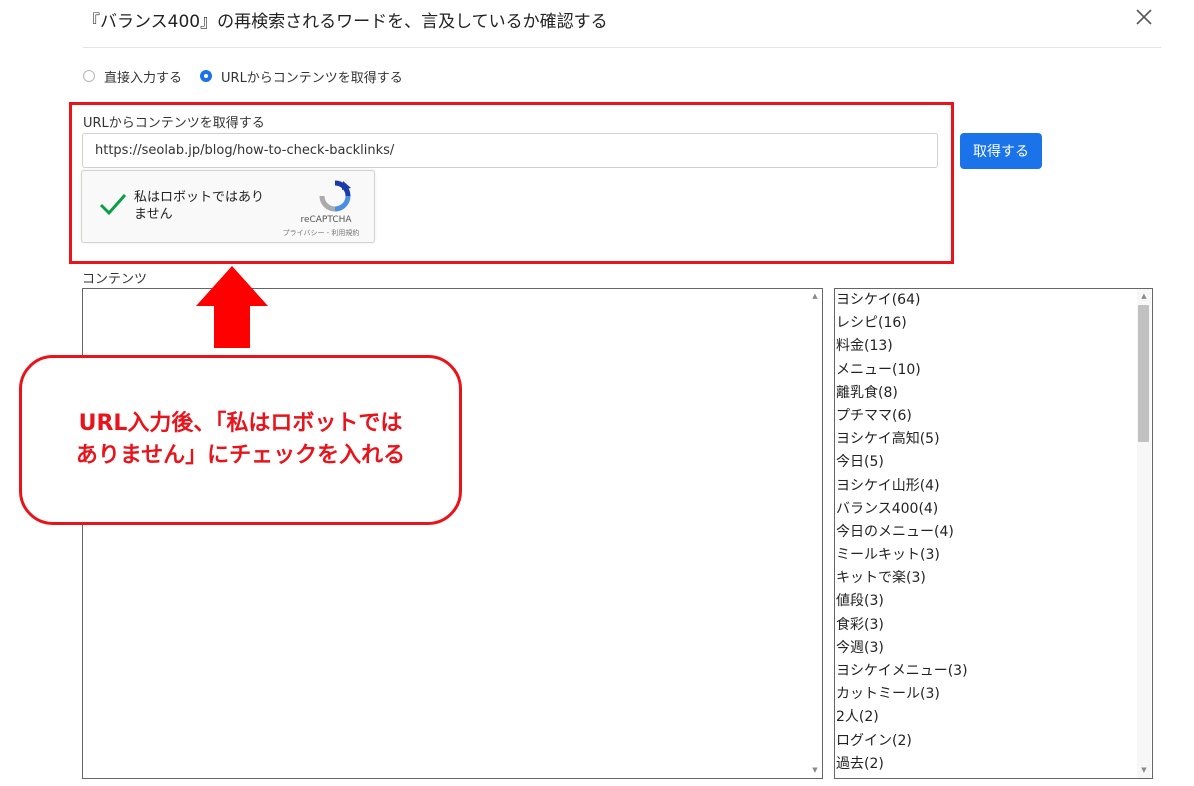 The width and height of the screenshot is (1194, 786). I want to click on url-input, so click(510, 150).